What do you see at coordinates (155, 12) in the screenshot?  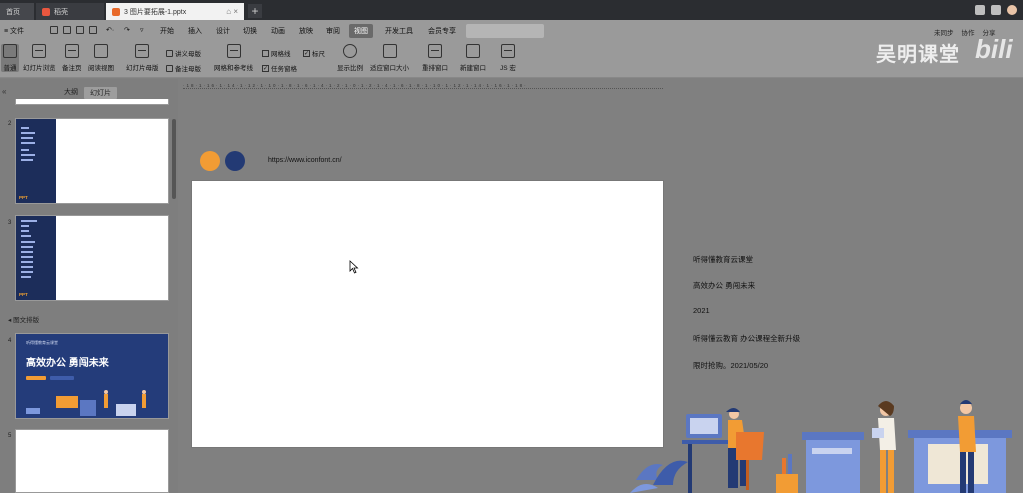 I see `tab-document-label: 3 图片要拓展-1.pptx` at bounding box center [155, 12].